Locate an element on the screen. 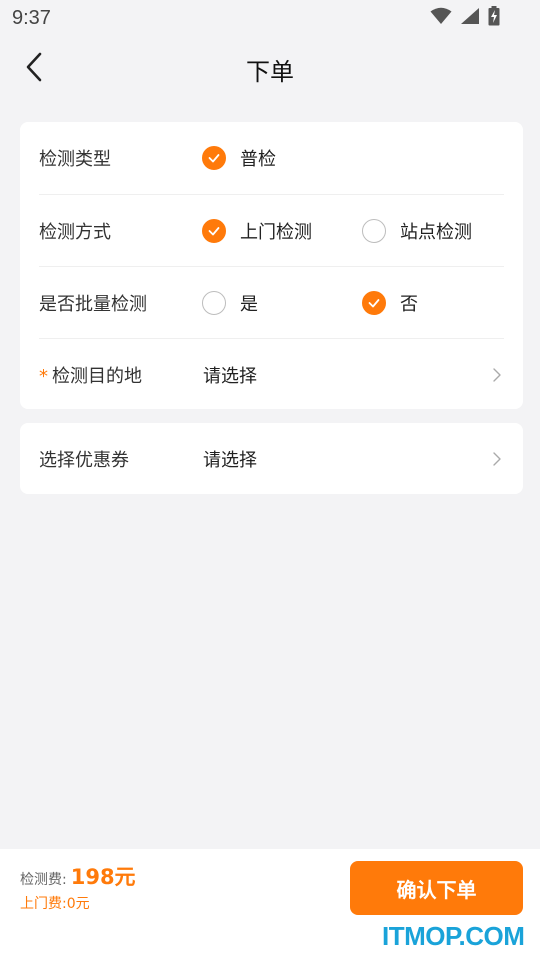  detection-fee: 检测费: 198元 is located at coordinates (78, 876).